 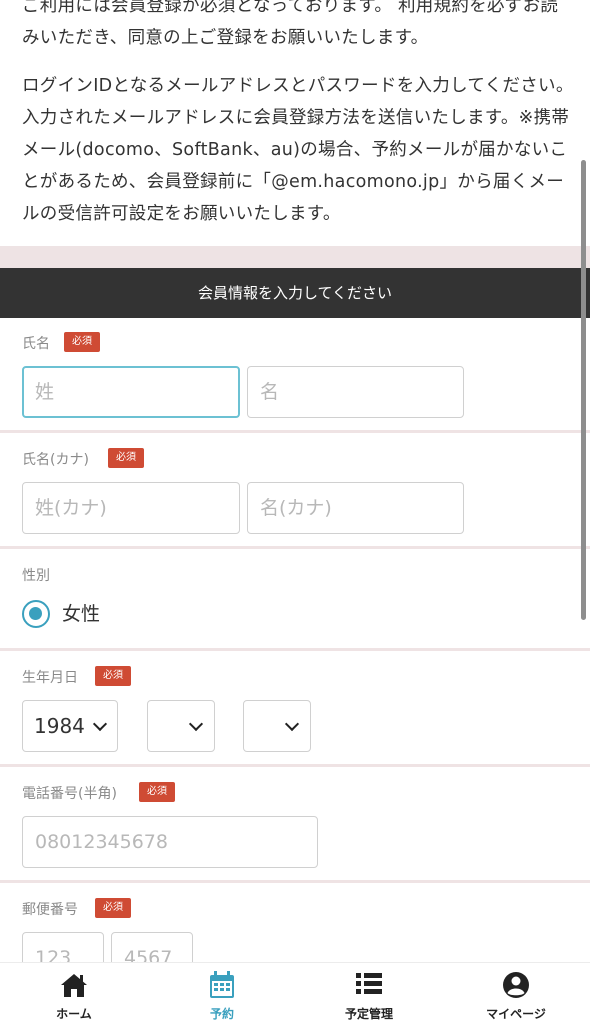 I want to click on birth-year-value: 1984, so click(x=59, y=726).